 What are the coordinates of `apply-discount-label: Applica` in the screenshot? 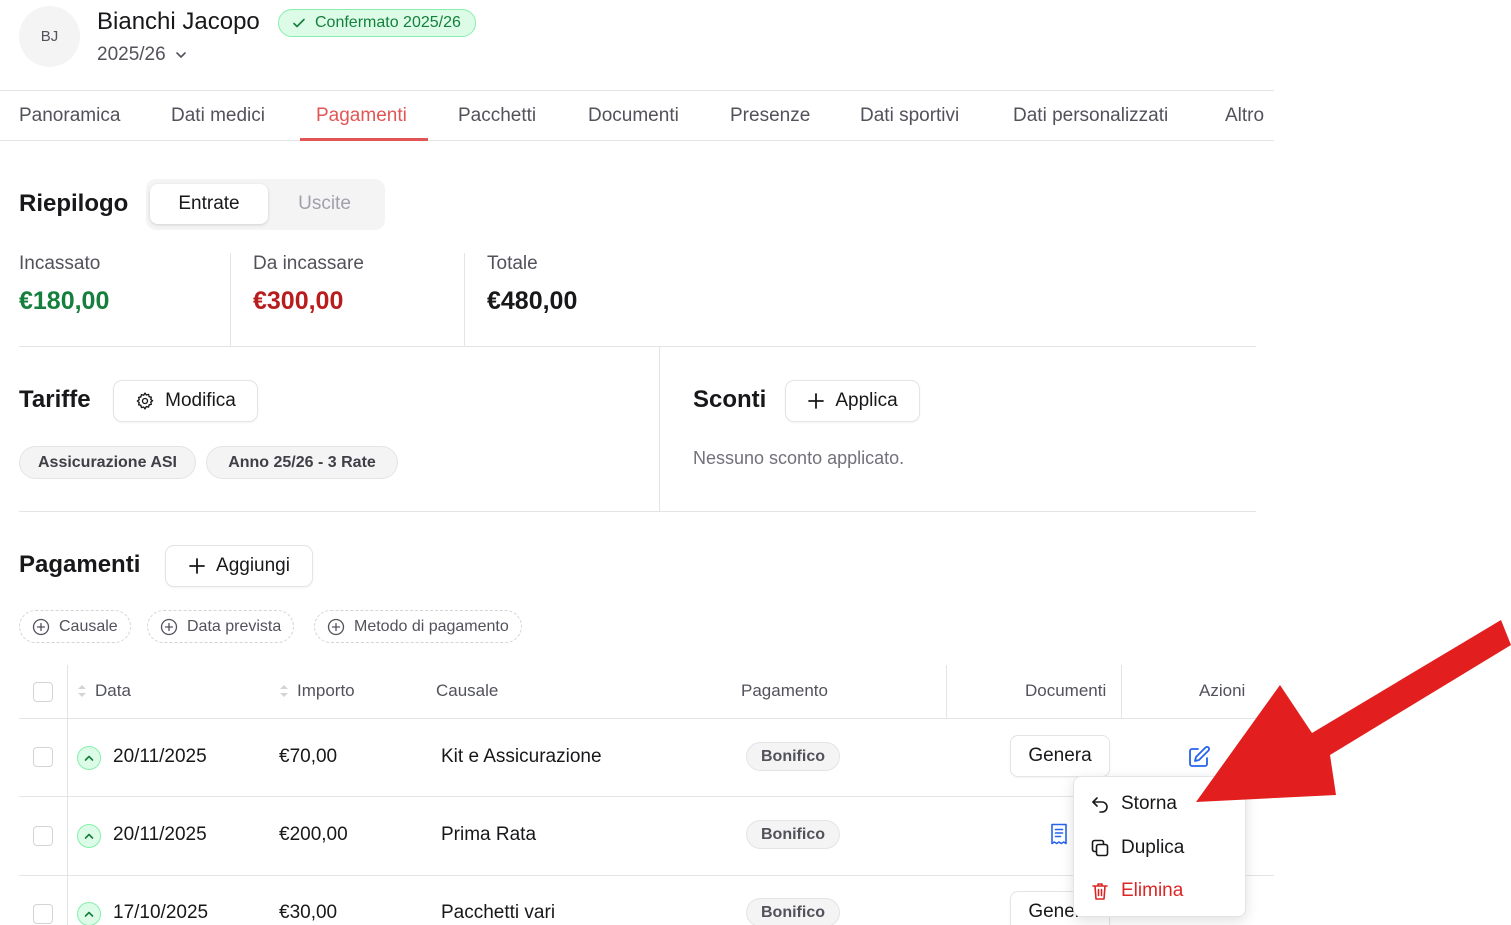 It's located at (866, 400).